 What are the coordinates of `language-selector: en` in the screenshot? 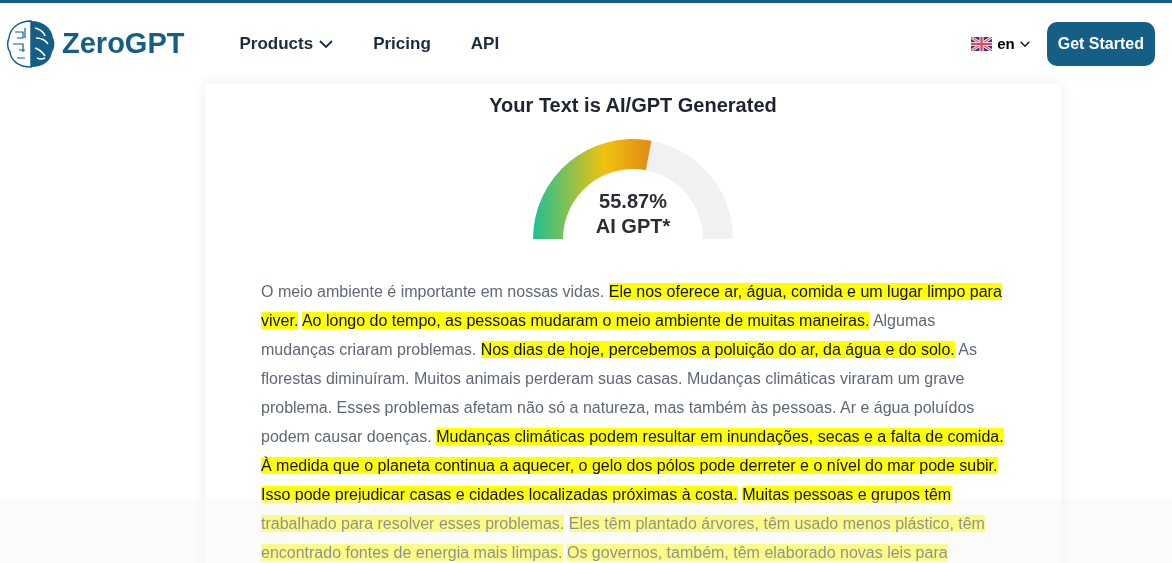 It's located at (1000, 43).